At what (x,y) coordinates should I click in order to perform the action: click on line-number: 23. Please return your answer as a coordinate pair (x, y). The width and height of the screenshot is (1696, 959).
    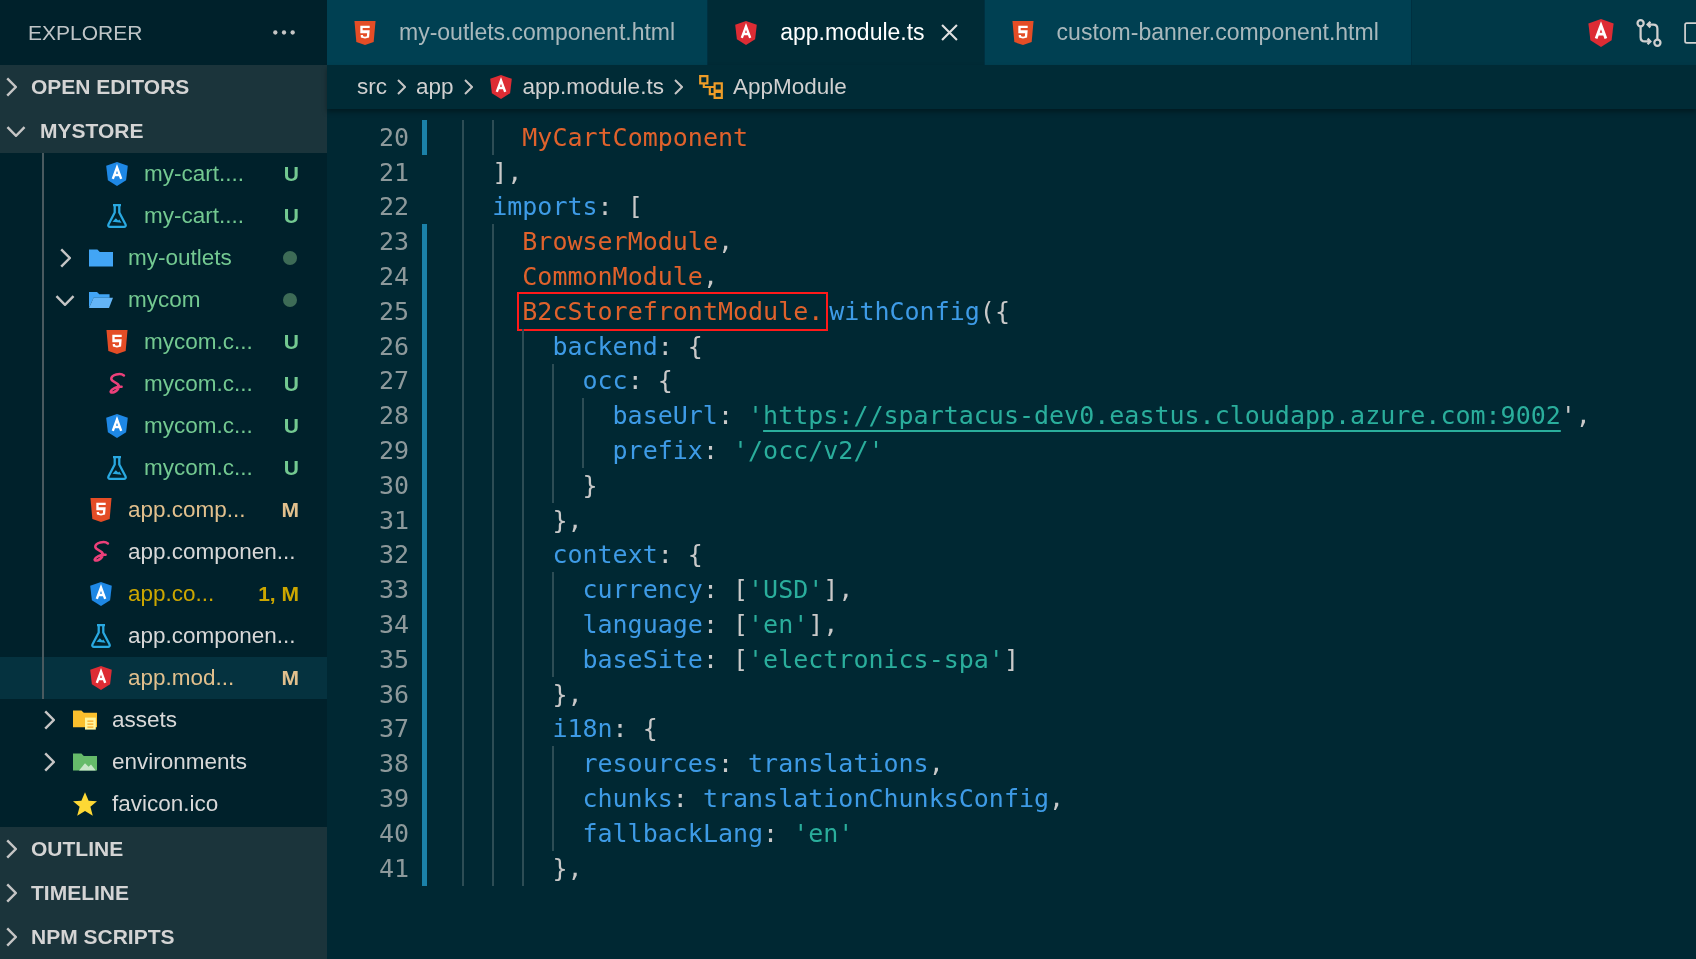
    Looking at the image, I should click on (393, 242).